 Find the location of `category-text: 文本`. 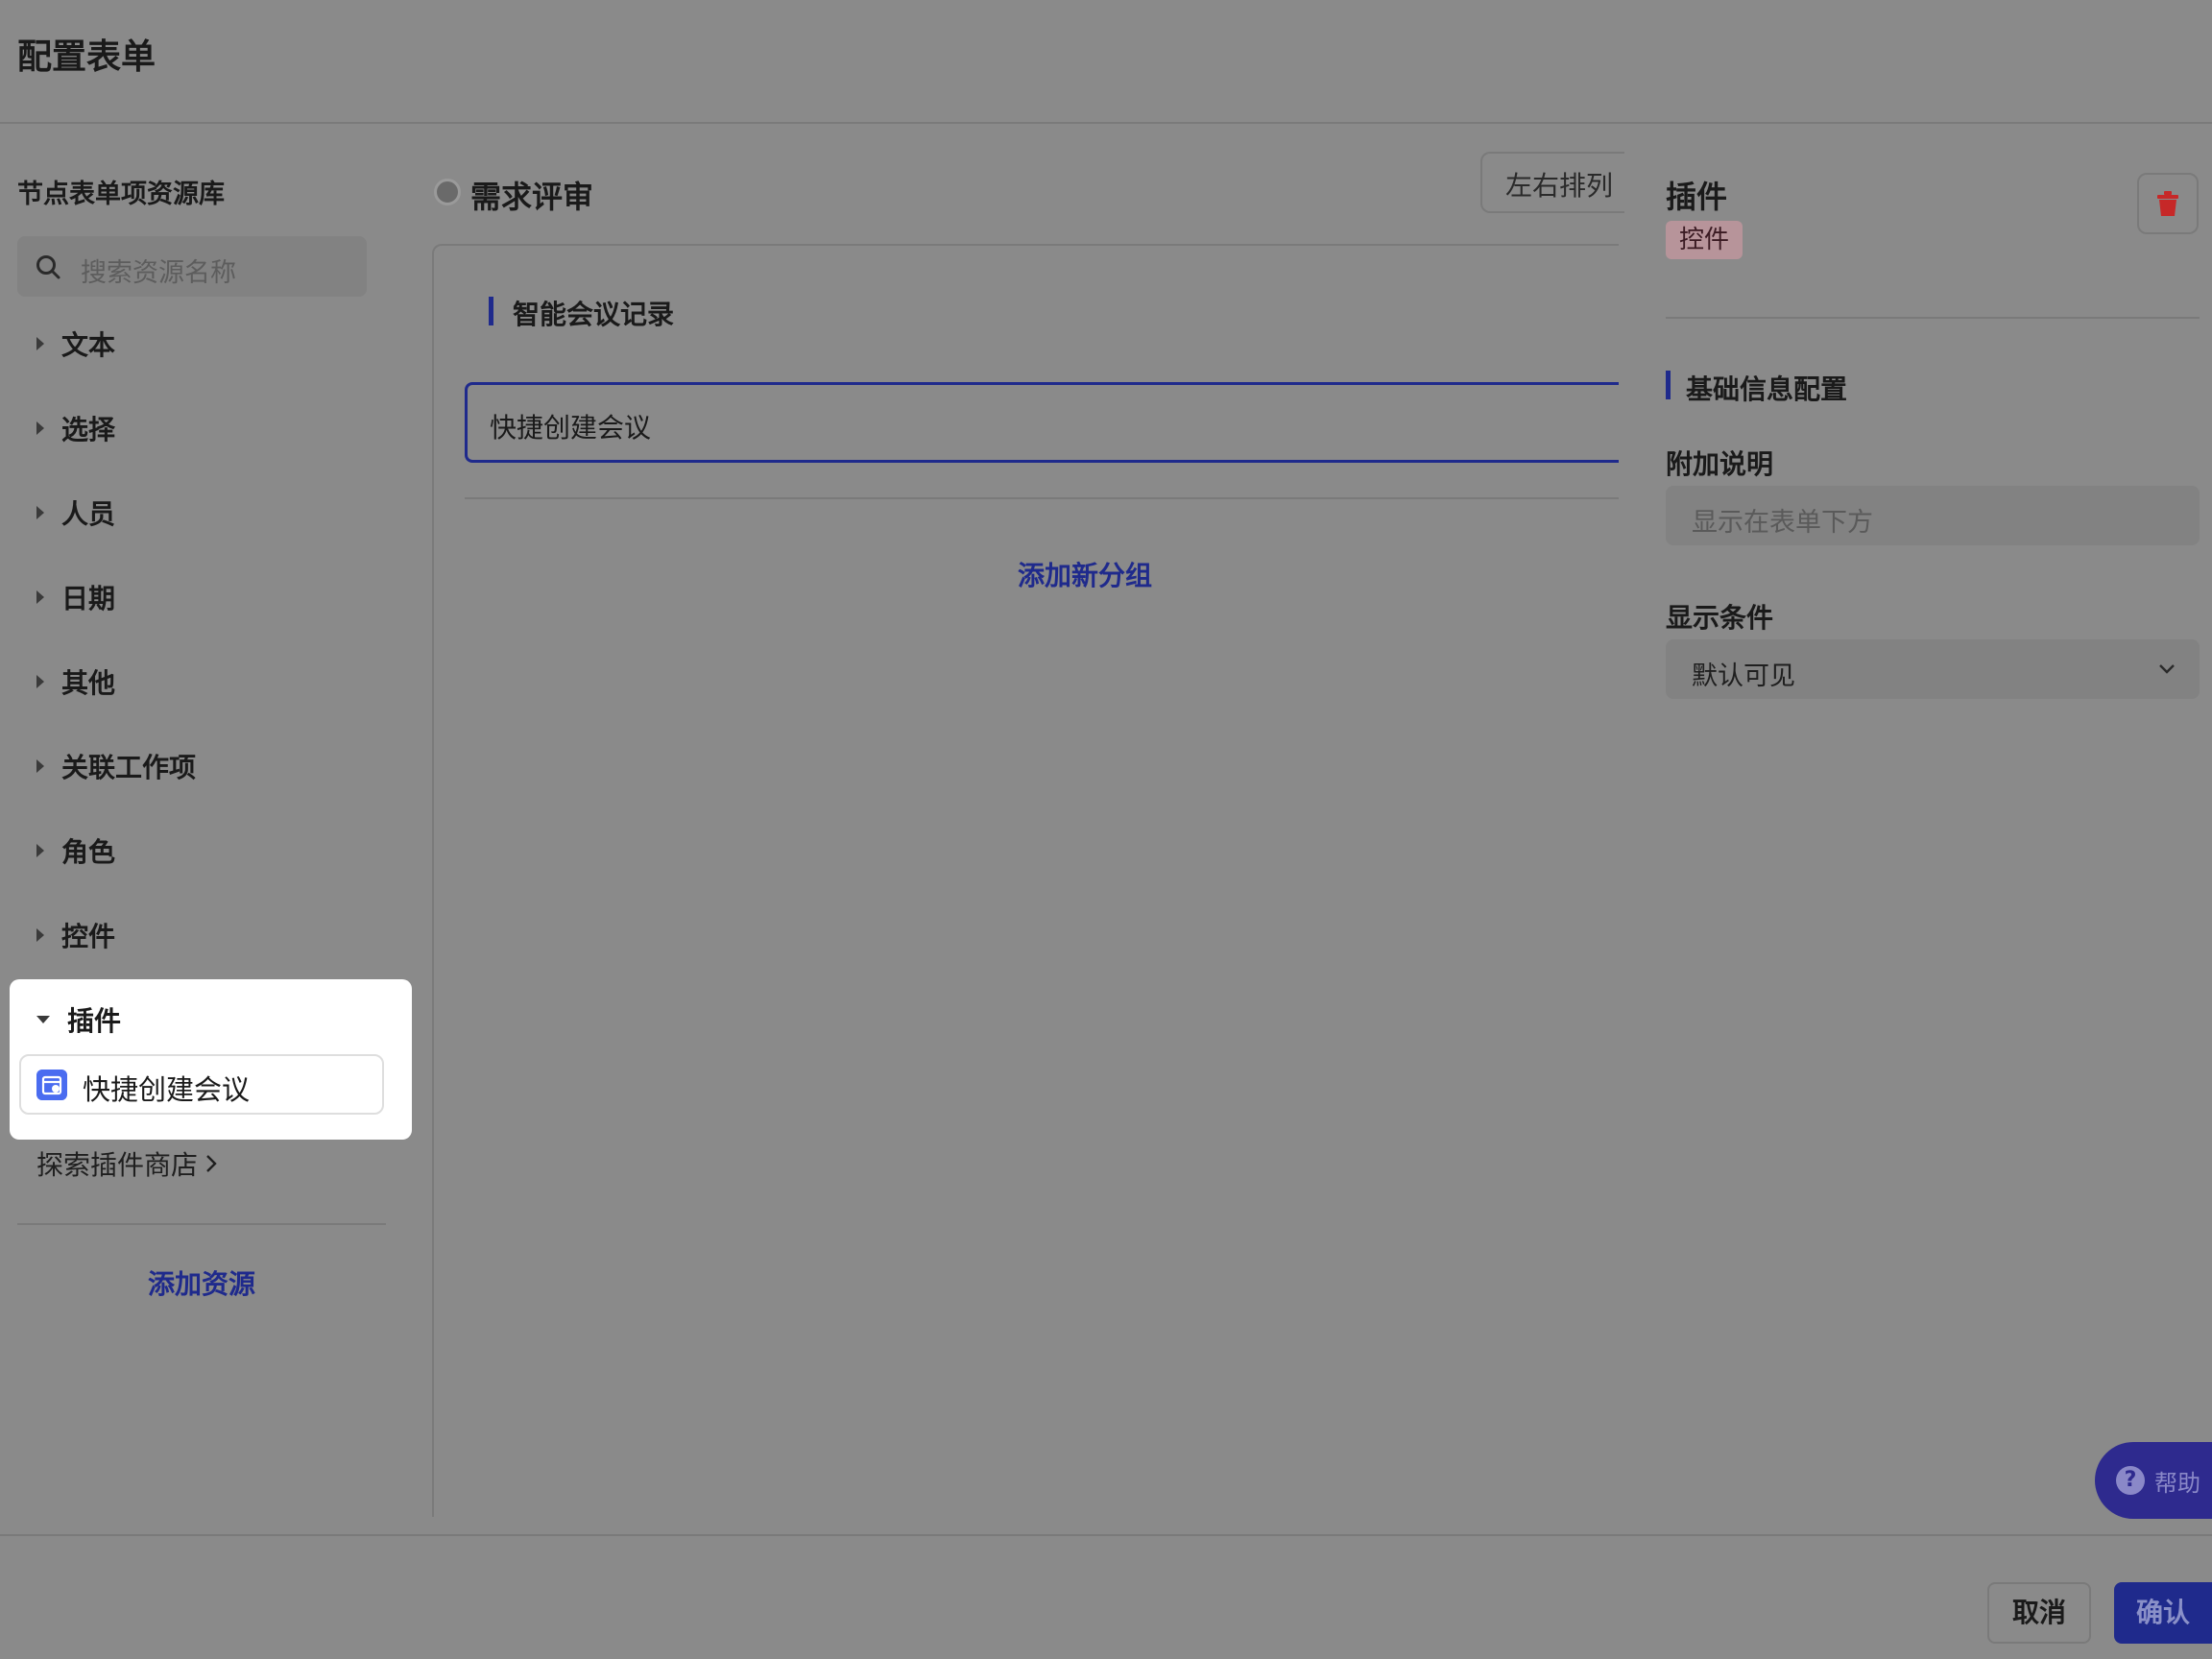

category-text: 文本 is located at coordinates (75, 344).